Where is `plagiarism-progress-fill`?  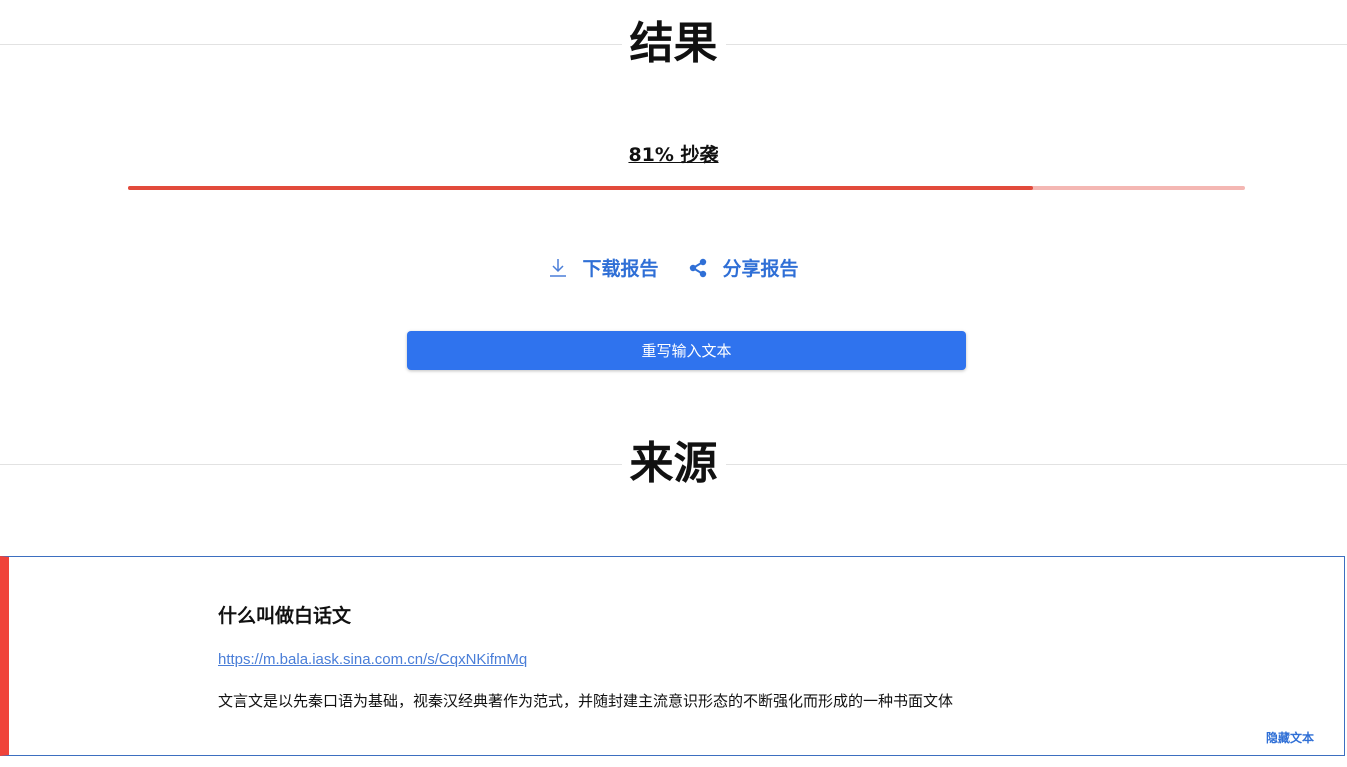
plagiarism-progress-fill is located at coordinates (580, 188).